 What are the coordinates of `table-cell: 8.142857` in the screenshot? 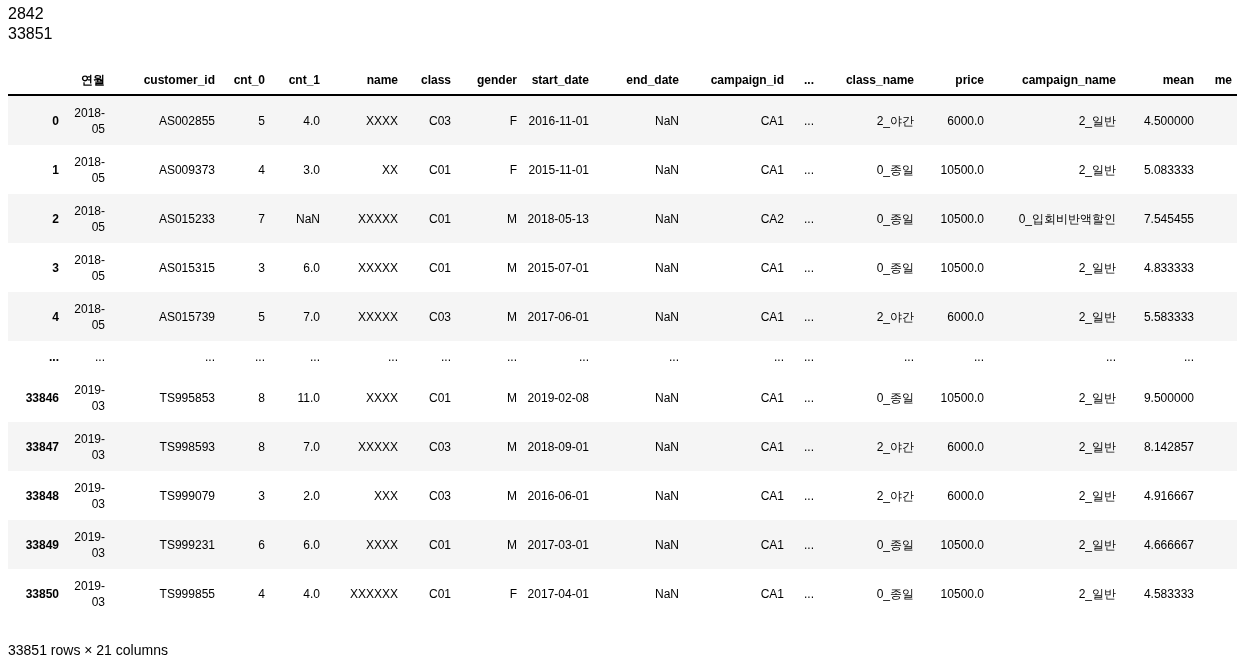 It's located at (1160, 446).